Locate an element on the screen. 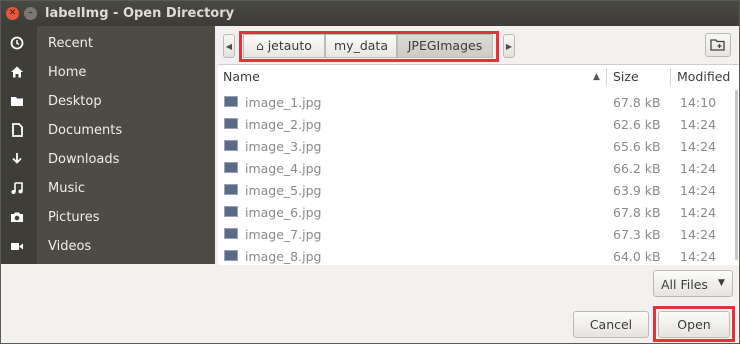 This screenshot has height=344, width=740. table-row: image_8.jpg 64.0 kB 14:24 is located at coordinates (478, 256).